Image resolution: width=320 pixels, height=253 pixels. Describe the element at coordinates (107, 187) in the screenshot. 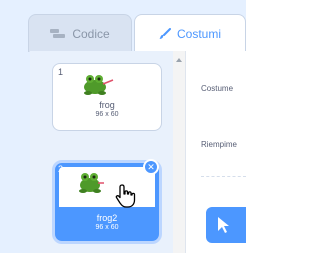

I see `thumbnail-background` at that location.